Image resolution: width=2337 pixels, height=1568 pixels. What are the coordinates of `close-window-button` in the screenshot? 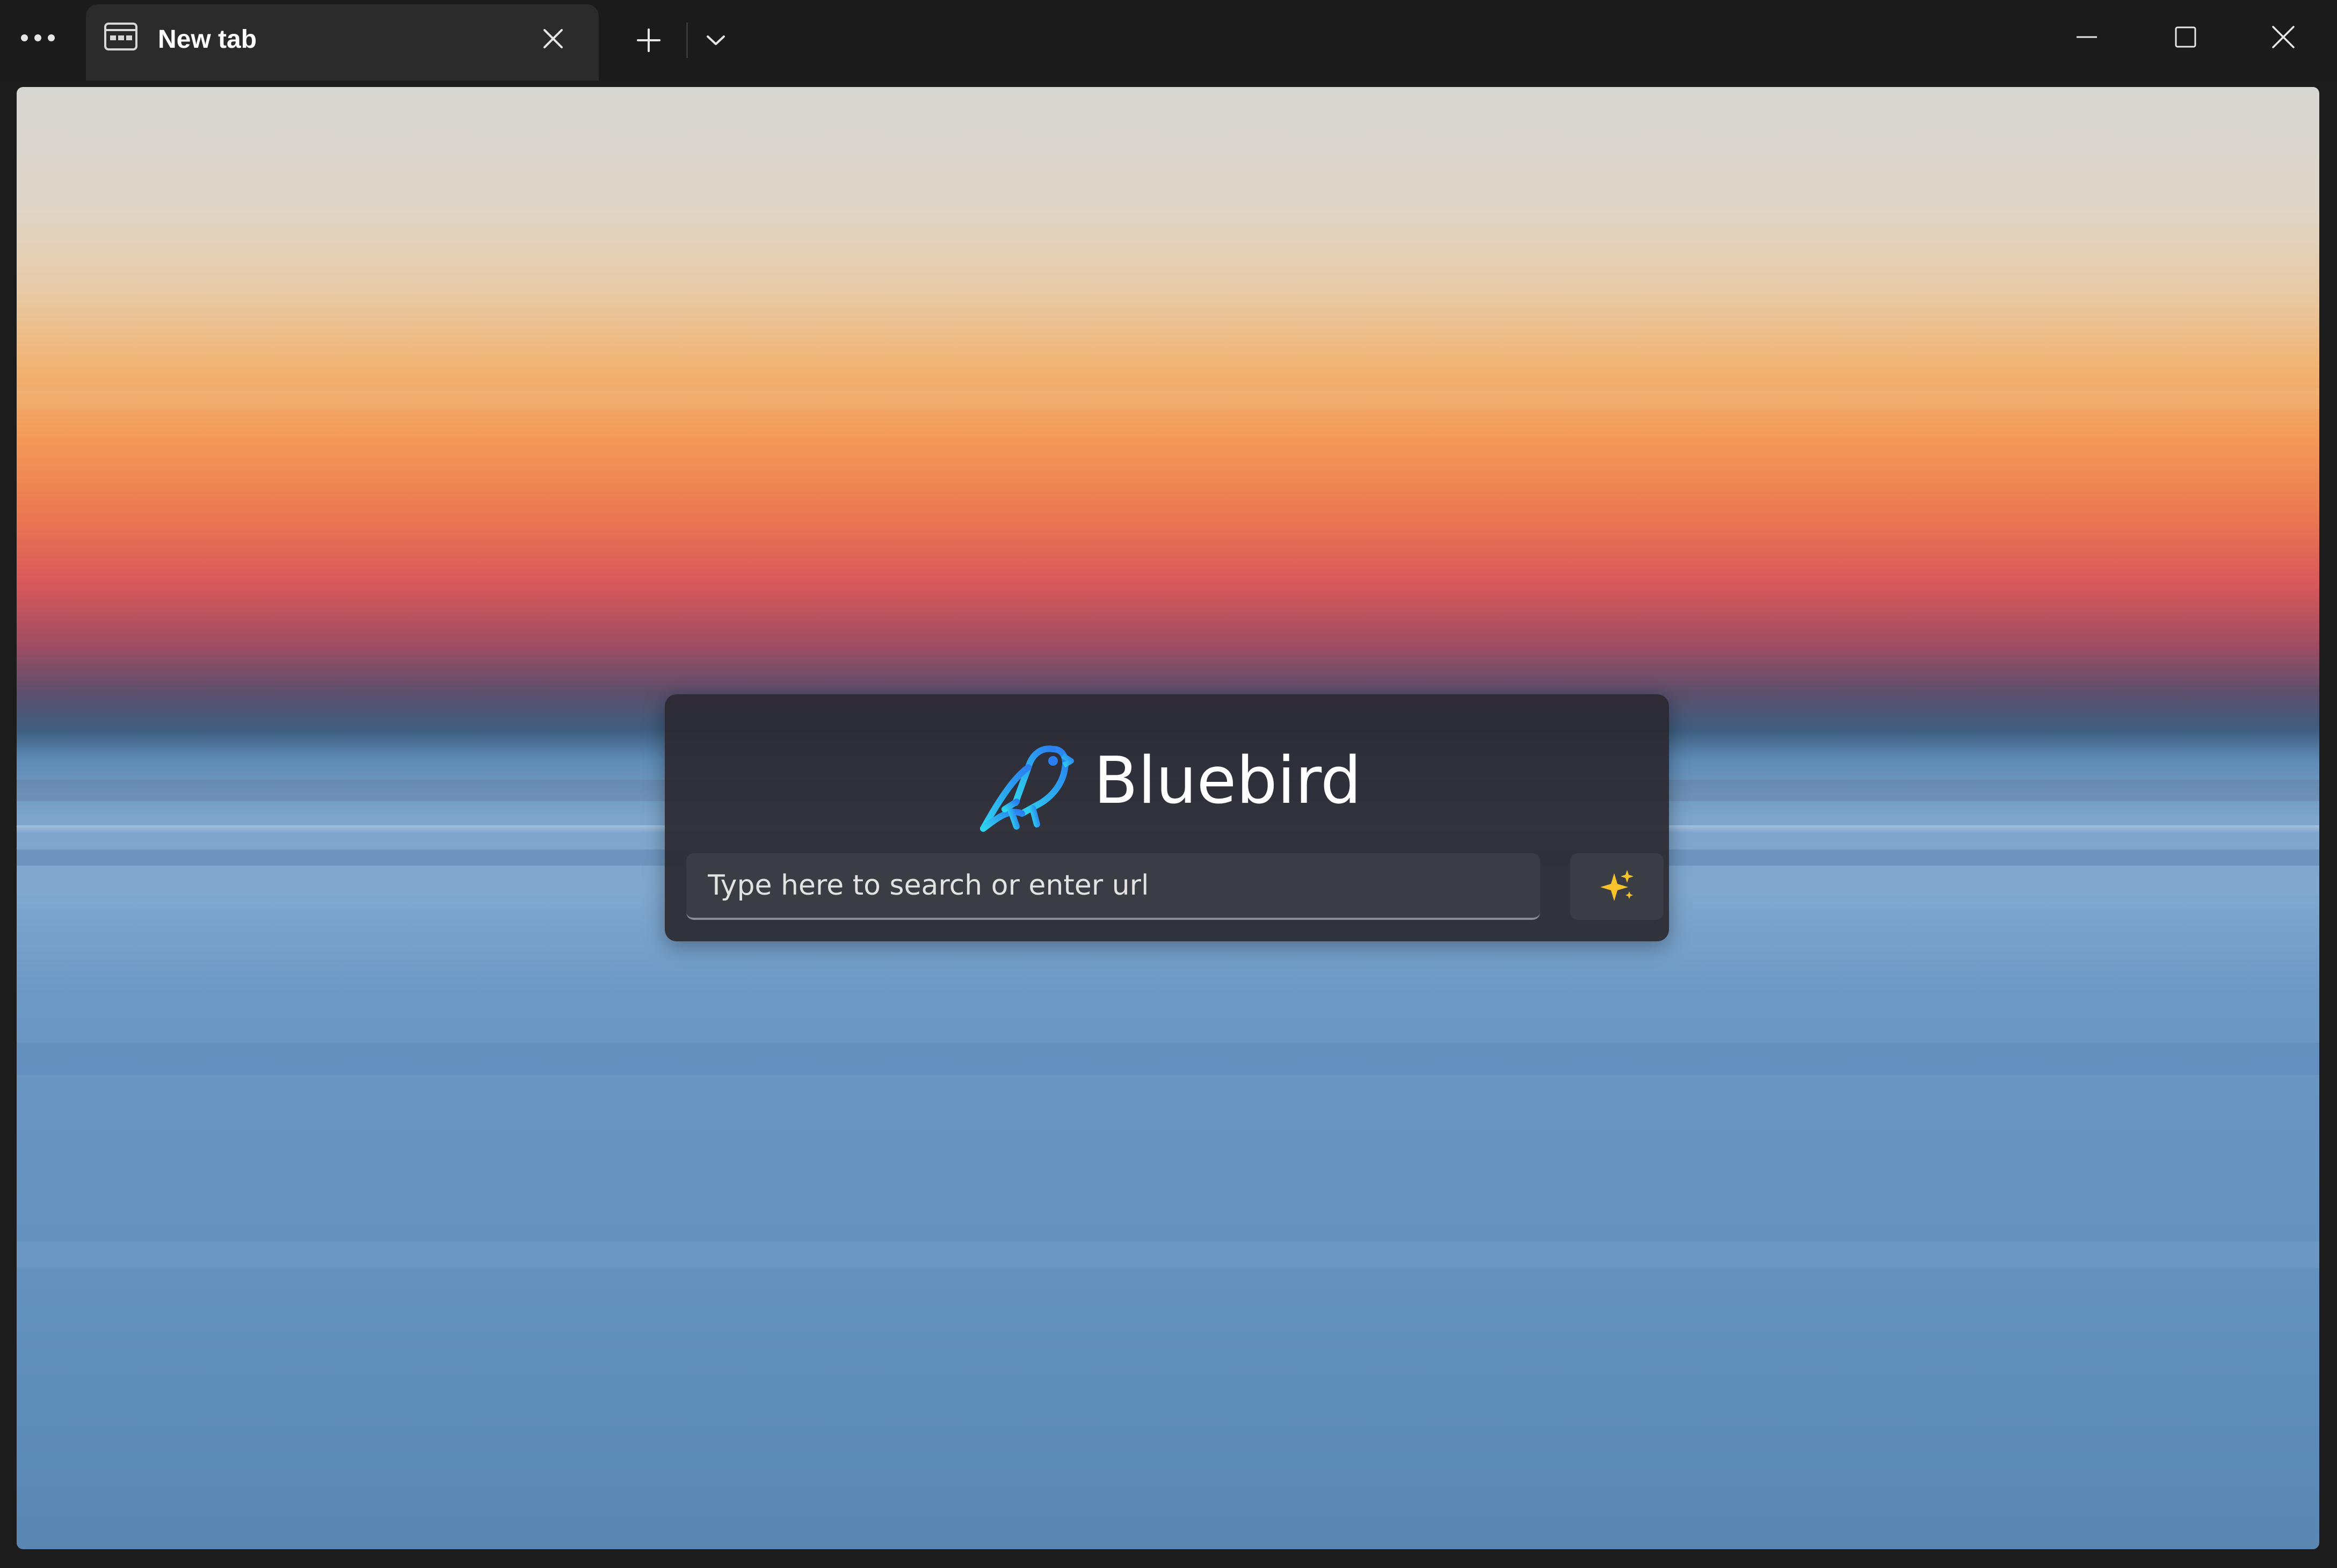 It's located at (2283, 37).